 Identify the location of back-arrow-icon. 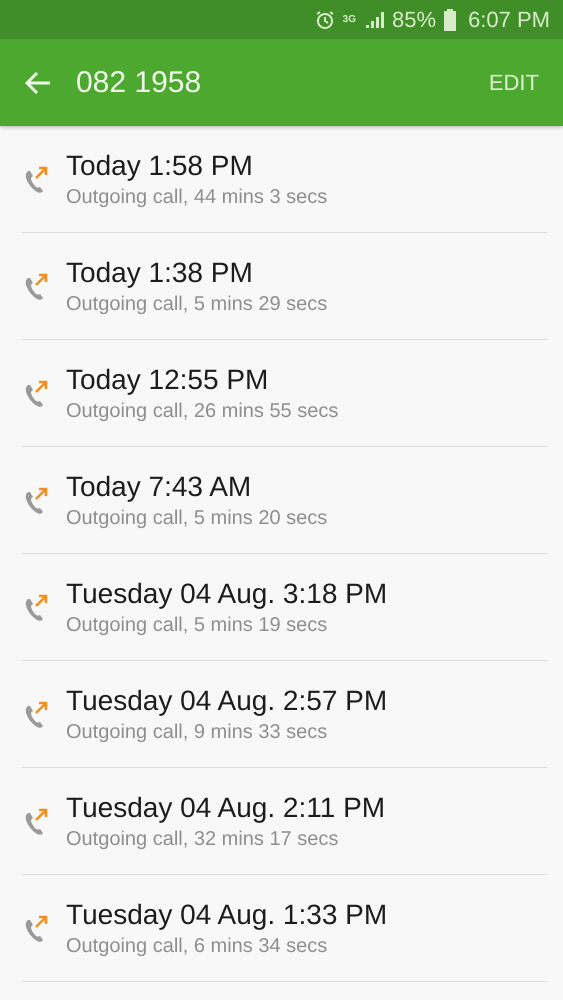
(38, 82).